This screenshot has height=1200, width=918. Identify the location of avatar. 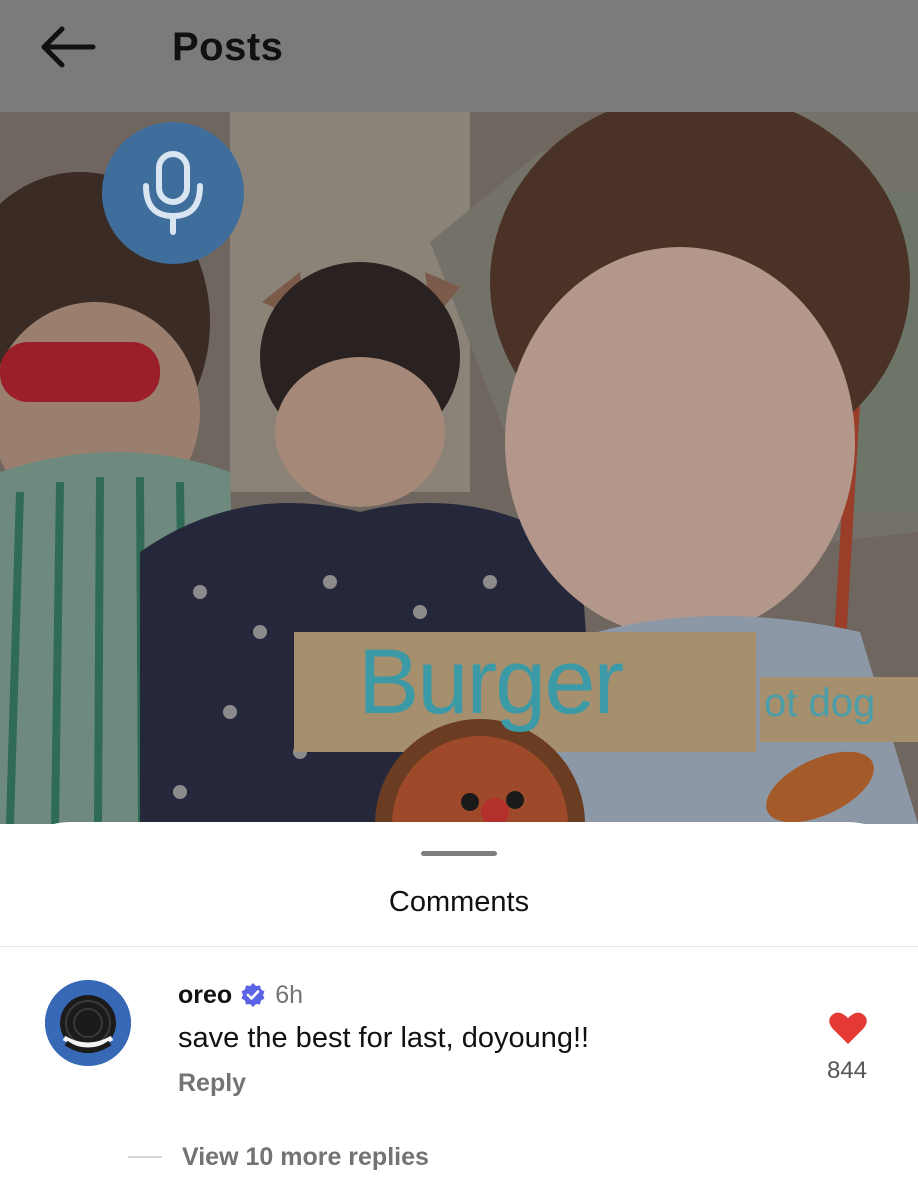
(88, 1023).